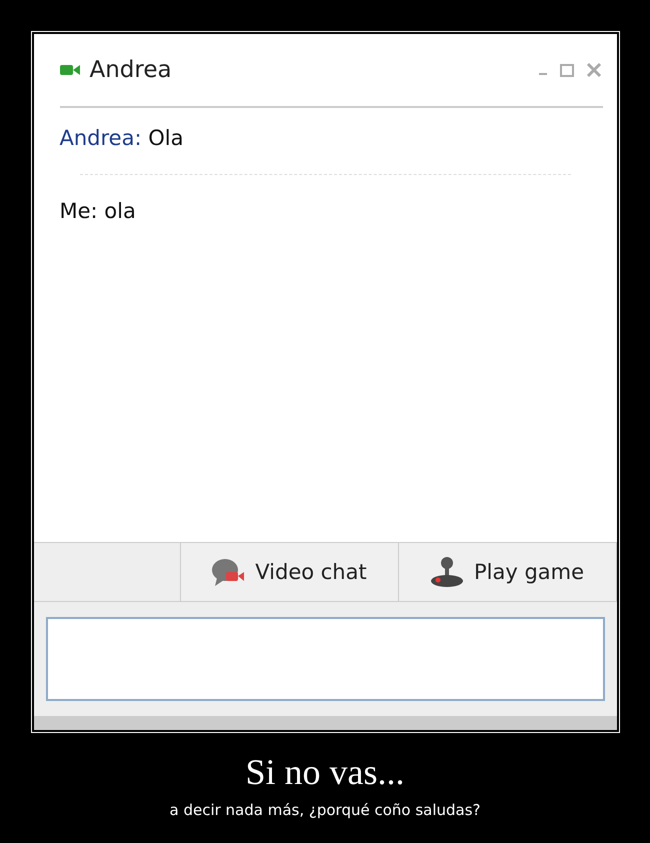  Describe the element at coordinates (593, 70) in the screenshot. I see `close-icon` at that location.